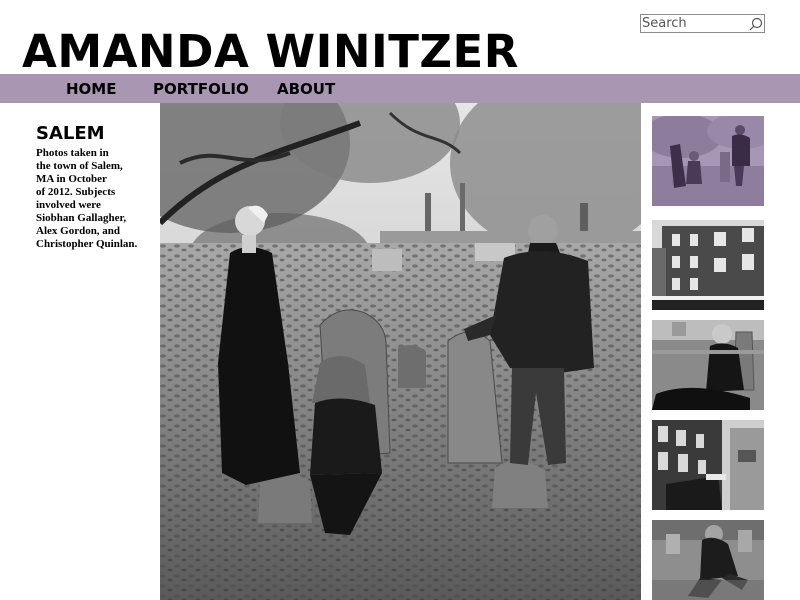  I want to click on site-title: AMANDA WINITZER, so click(270, 51).